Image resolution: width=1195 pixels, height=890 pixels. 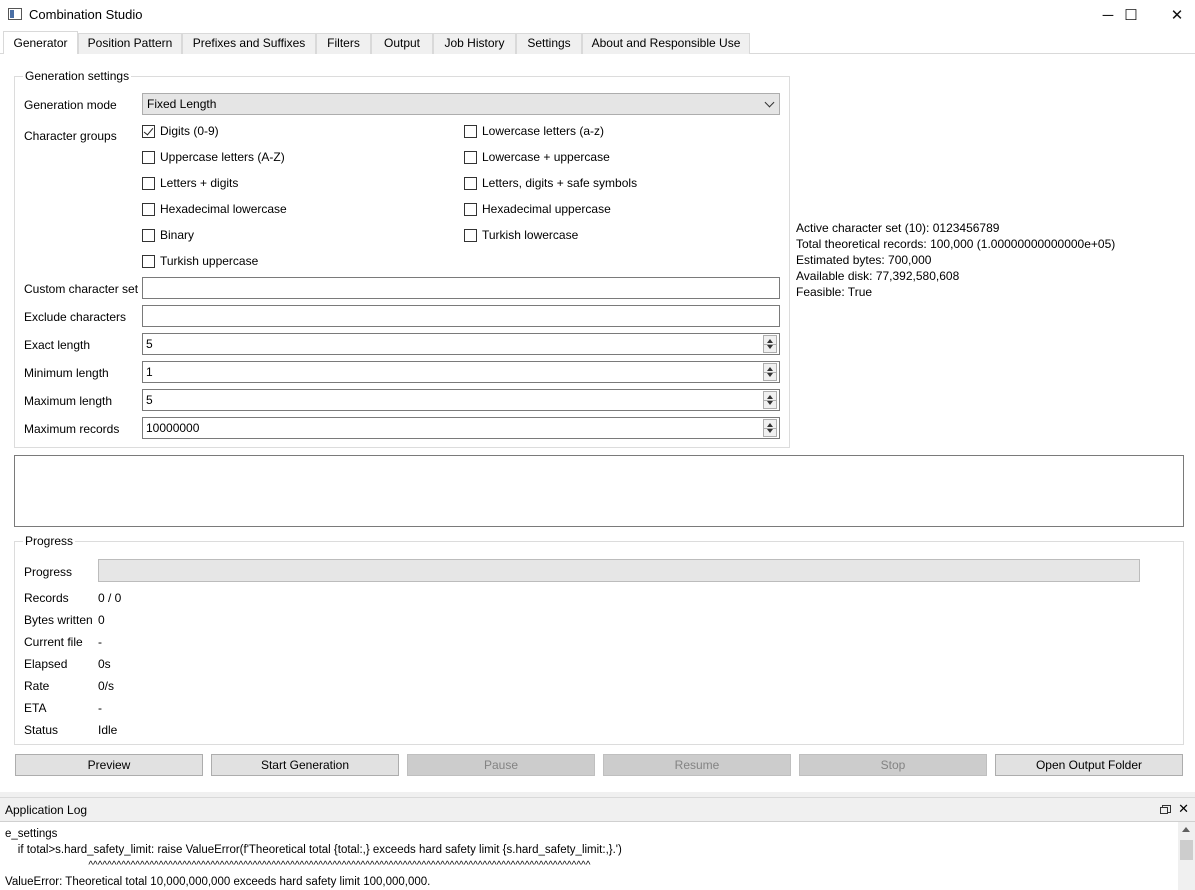 I want to click on elapsed-value: 0s, so click(x=104, y=664).